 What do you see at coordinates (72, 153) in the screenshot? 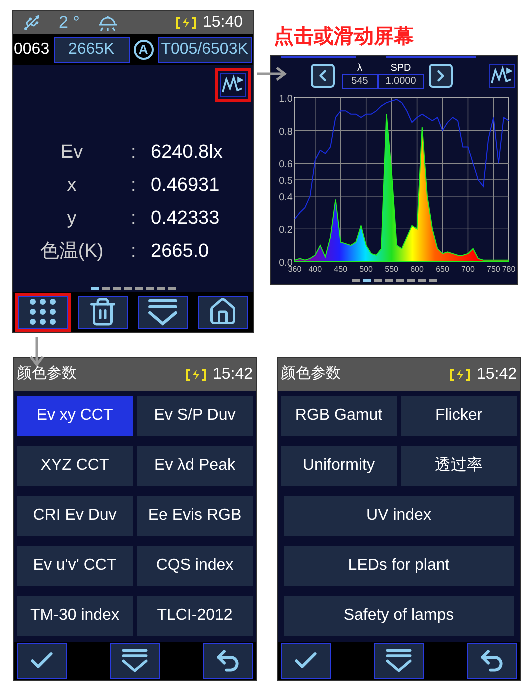
I see `reading-label: Ev` at bounding box center [72, 153].